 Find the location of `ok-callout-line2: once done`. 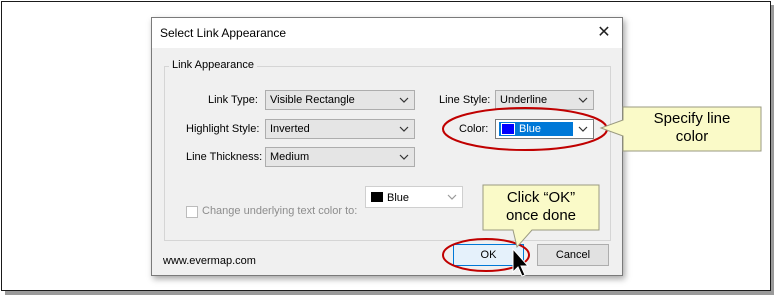

ok-callout-line2: once done is located at coordinates (541, 215).